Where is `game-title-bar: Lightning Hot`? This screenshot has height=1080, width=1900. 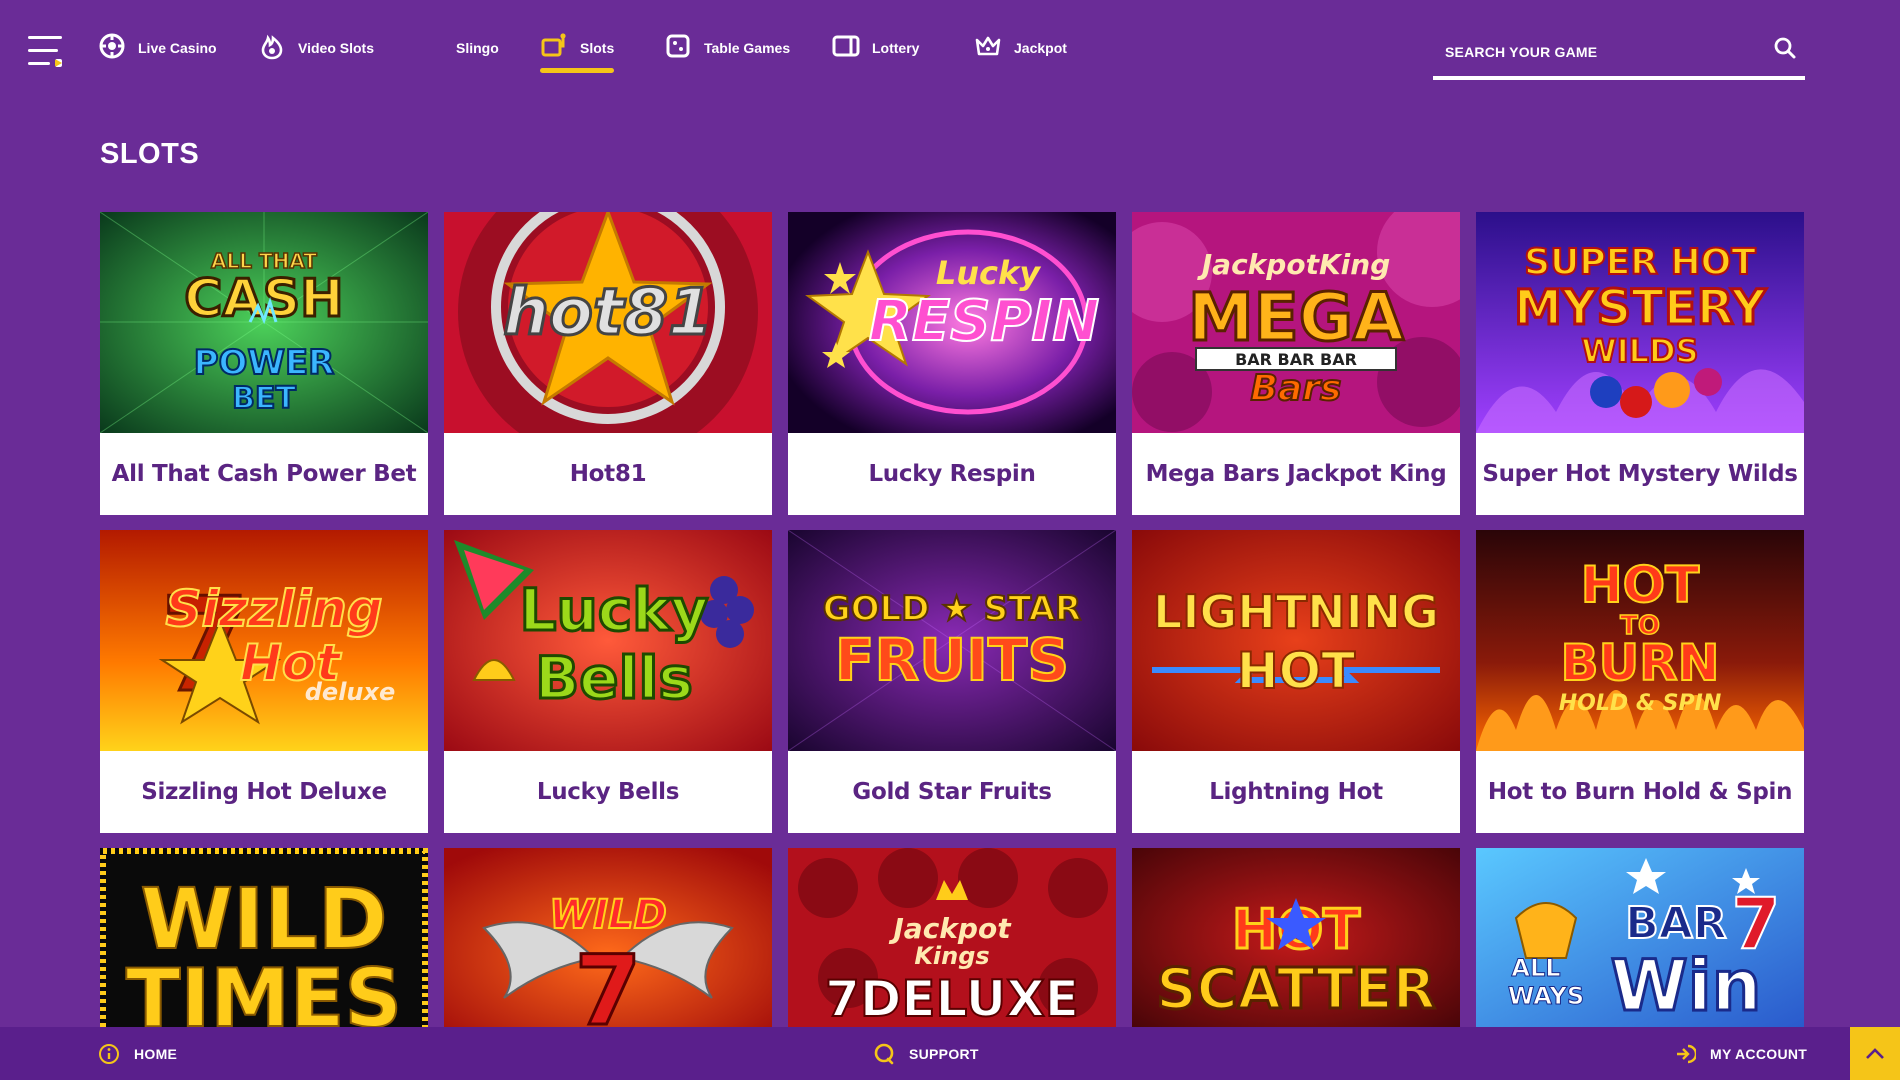
game-title-bar: Lightning Hot is located at coordinates (1296, 792).